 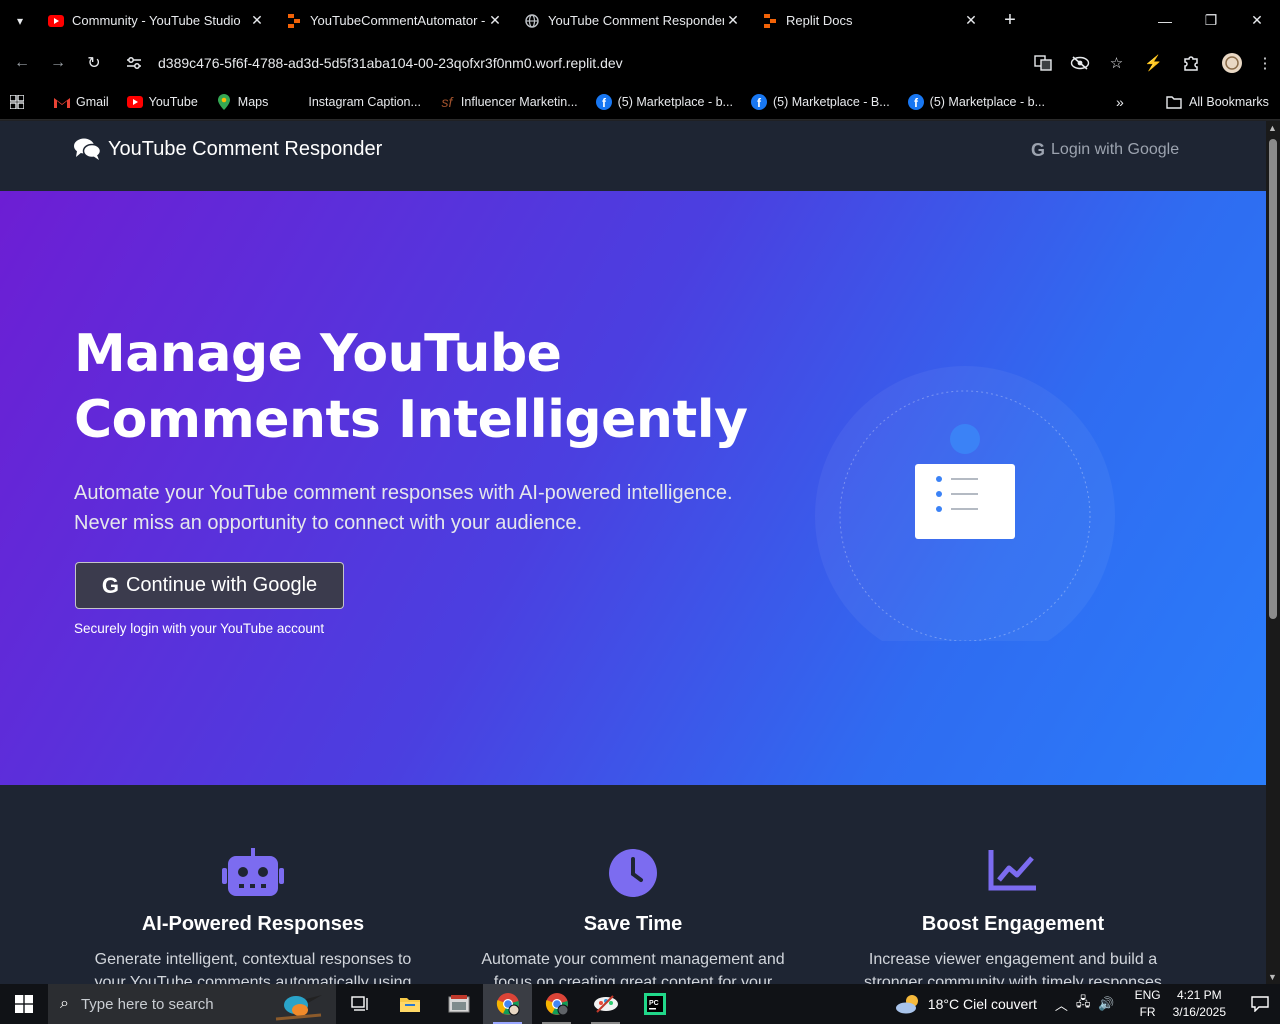 What do you see at coordinates (1106, 1004) in the screenshot?
I see `volume-icon: 🔊` at bounding box center [1106, 1004].